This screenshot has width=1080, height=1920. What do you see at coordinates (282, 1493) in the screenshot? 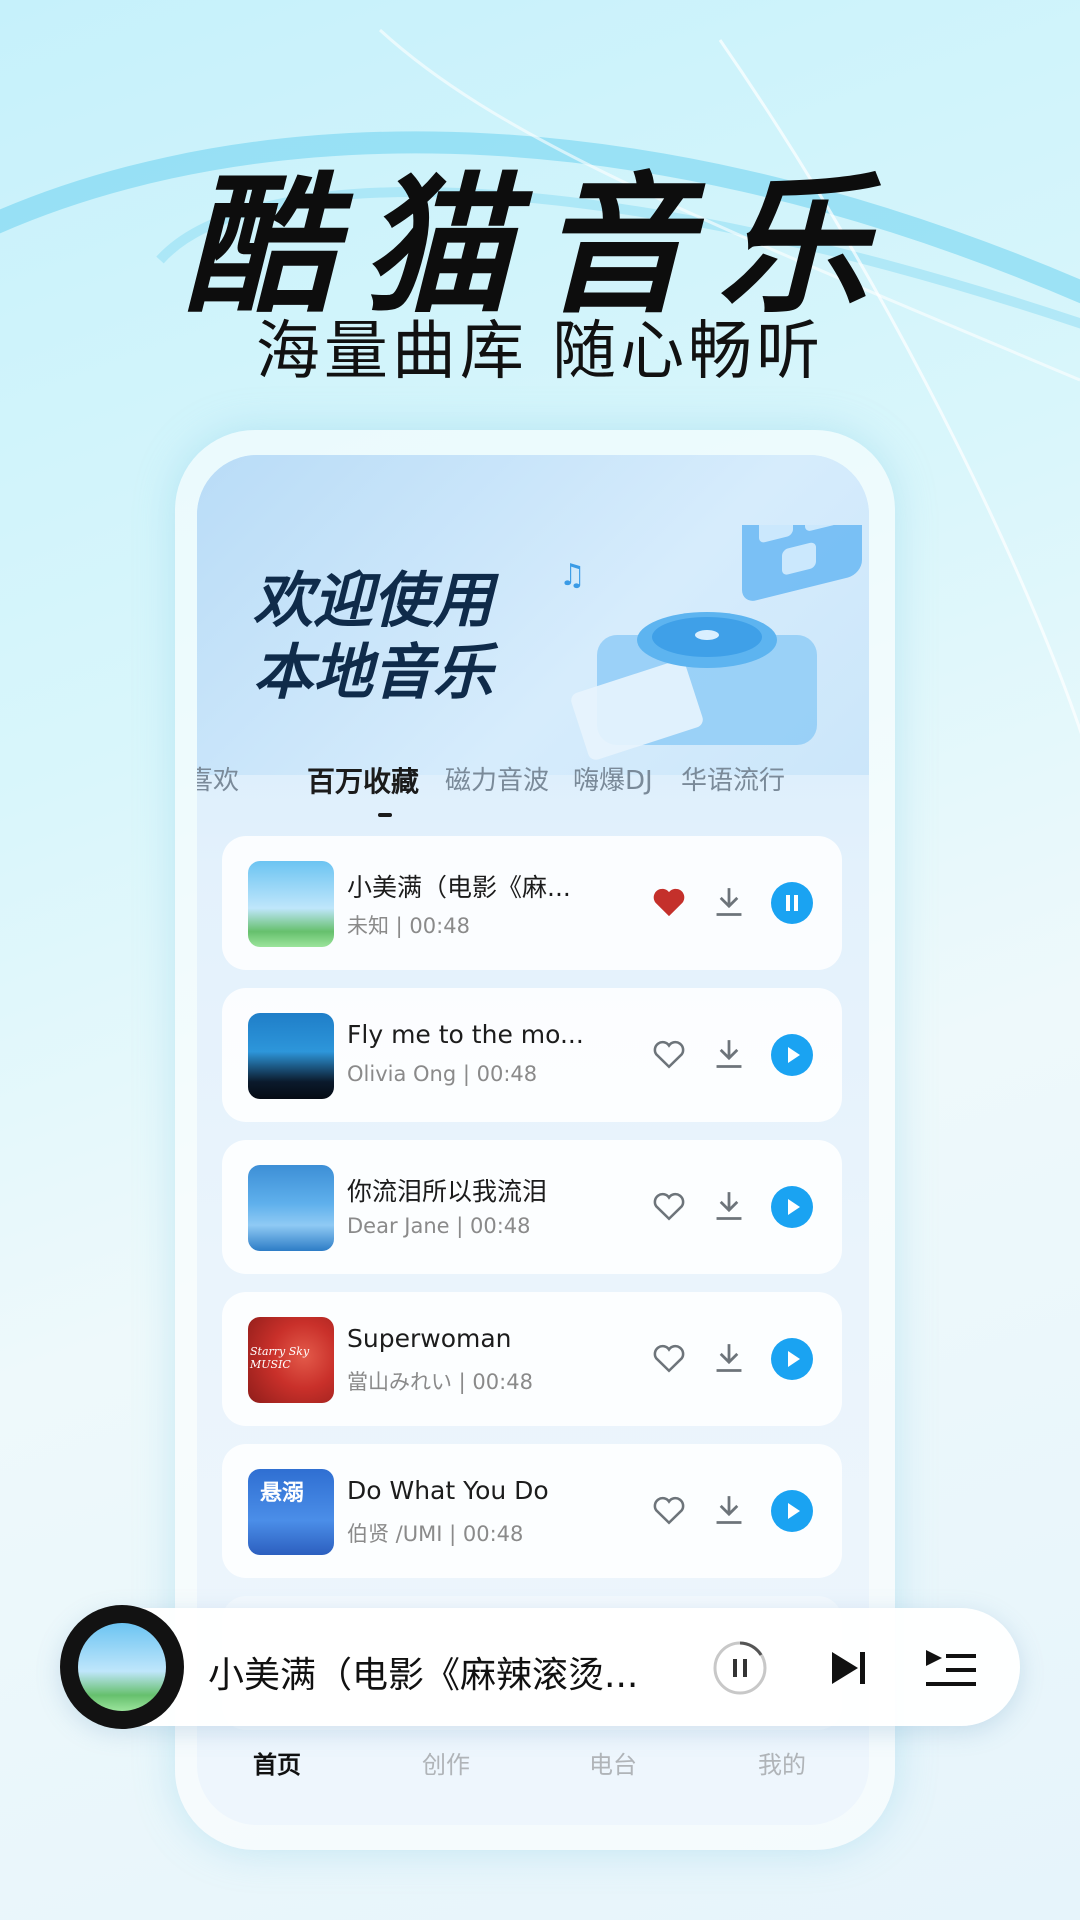
I see `cover-label: 悬溺` at bounding box center [282, 1493].